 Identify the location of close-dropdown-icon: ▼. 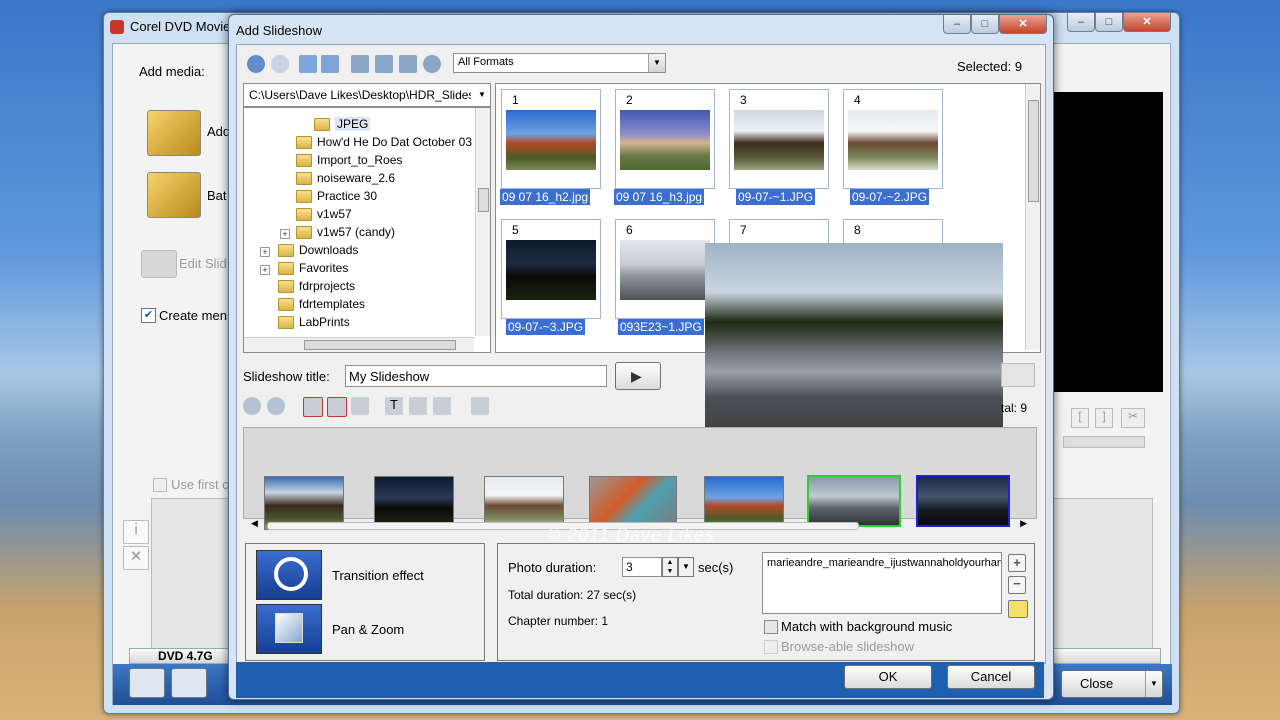
(1153, 684).